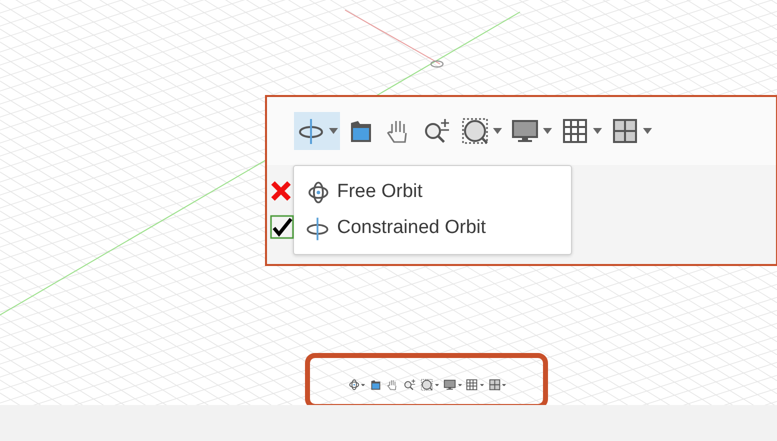  What do you see at coordinates (449, 385) in the screenshot?
I see `monitor-icon` at bounding box center [449, 385].